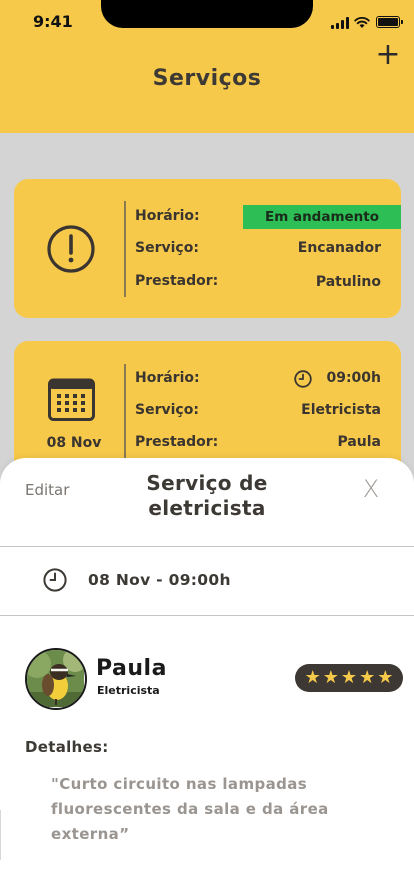  Describe the element at coordinates (388, 55) in the screenshot. I see `add-service-button: +` at that location.